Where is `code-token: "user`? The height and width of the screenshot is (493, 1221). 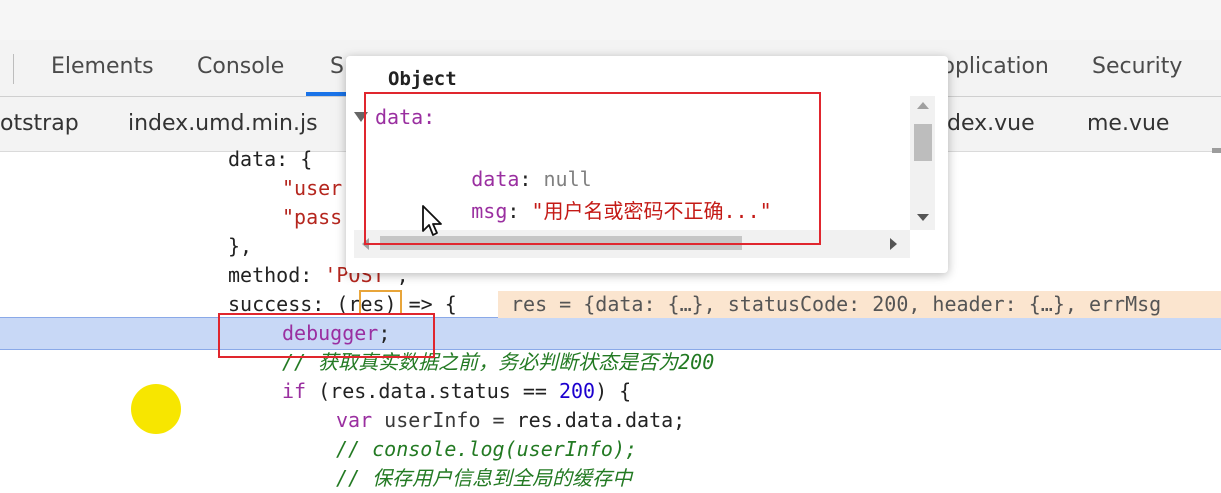 code-token: "user is located at coordinates (312, 188).